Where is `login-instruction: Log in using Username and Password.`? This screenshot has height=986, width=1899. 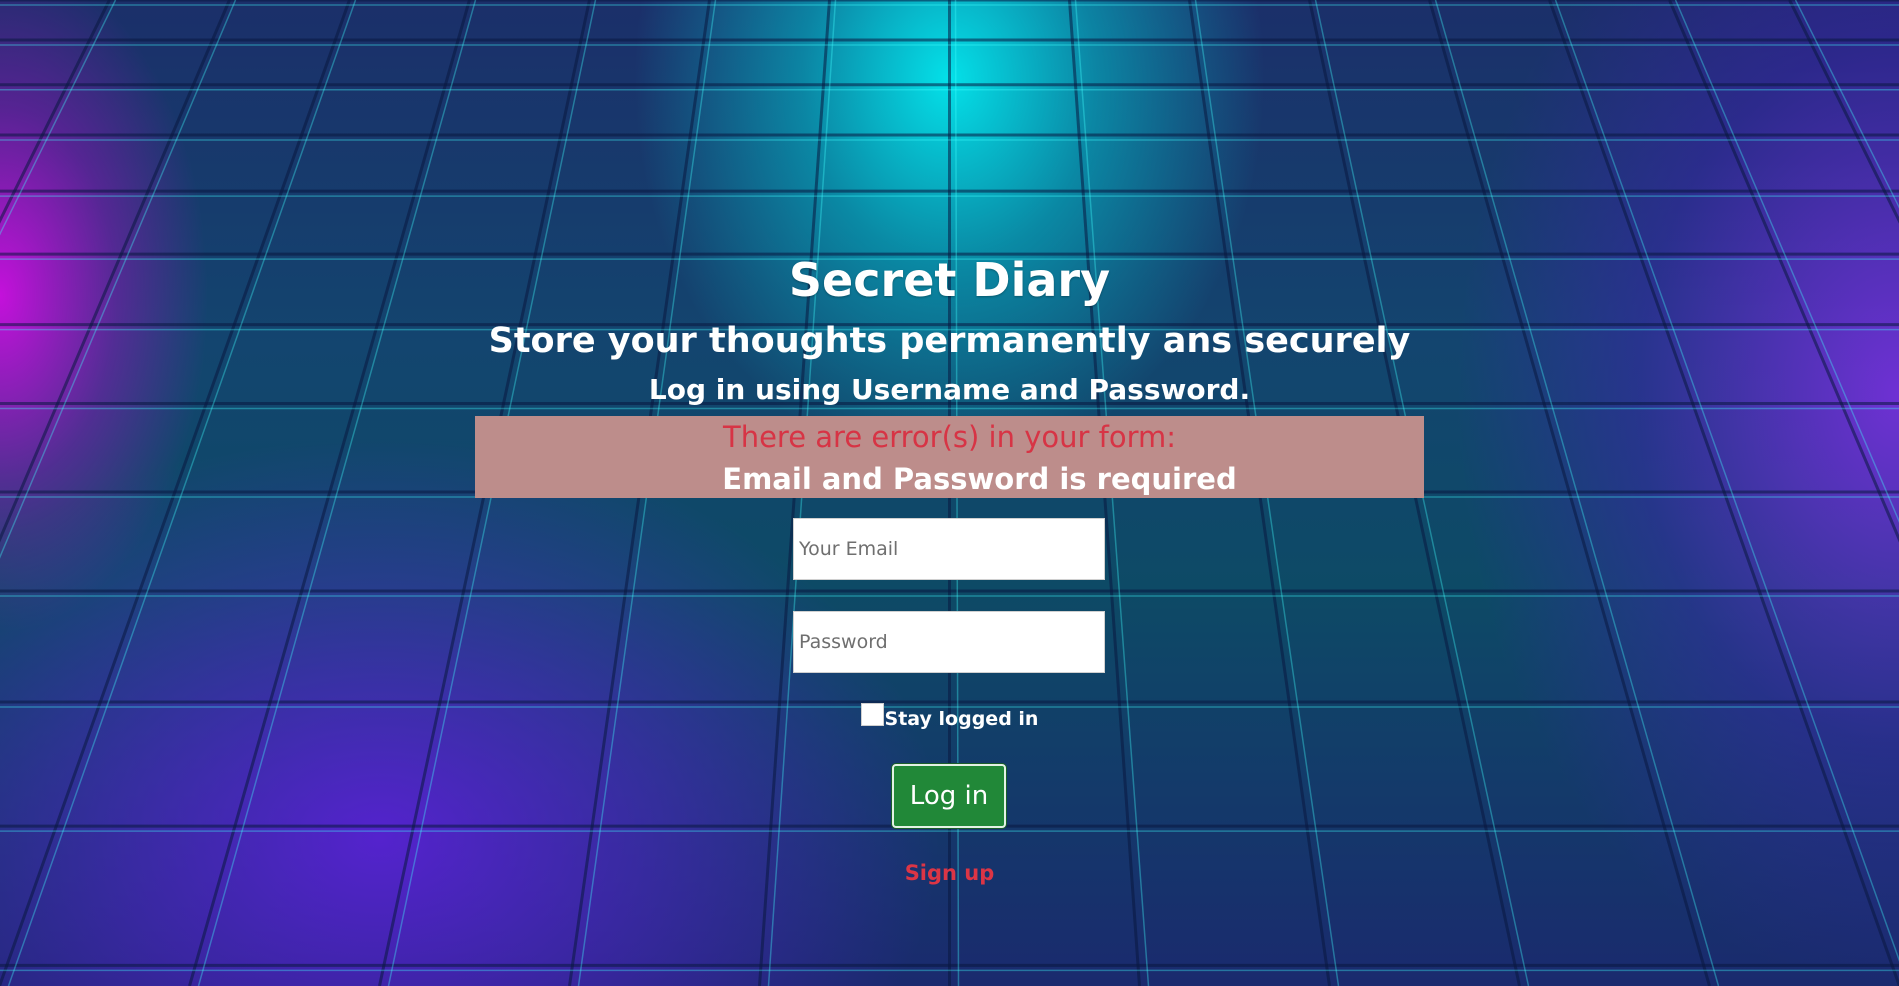
login-instruction: Log in using Username and Password. is located at coordinates (949, 389).